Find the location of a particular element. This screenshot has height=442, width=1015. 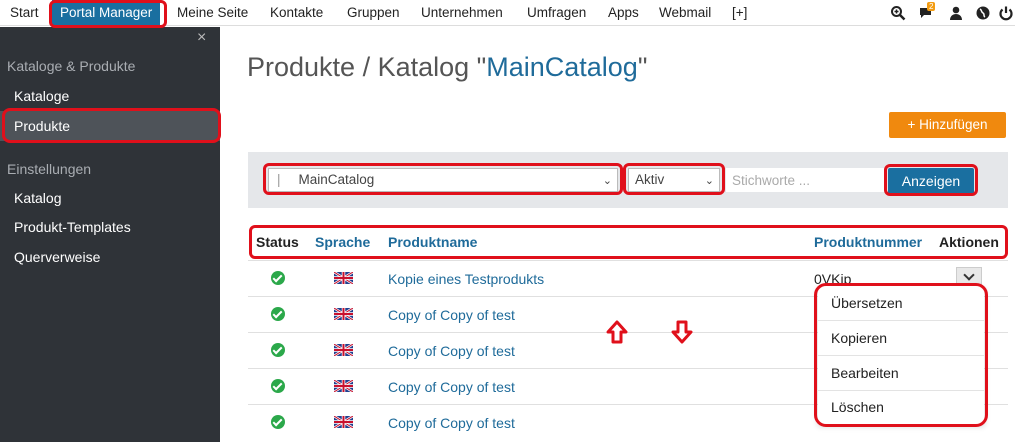

sort-down-arrow-icon is located at coordinates (682, 332).